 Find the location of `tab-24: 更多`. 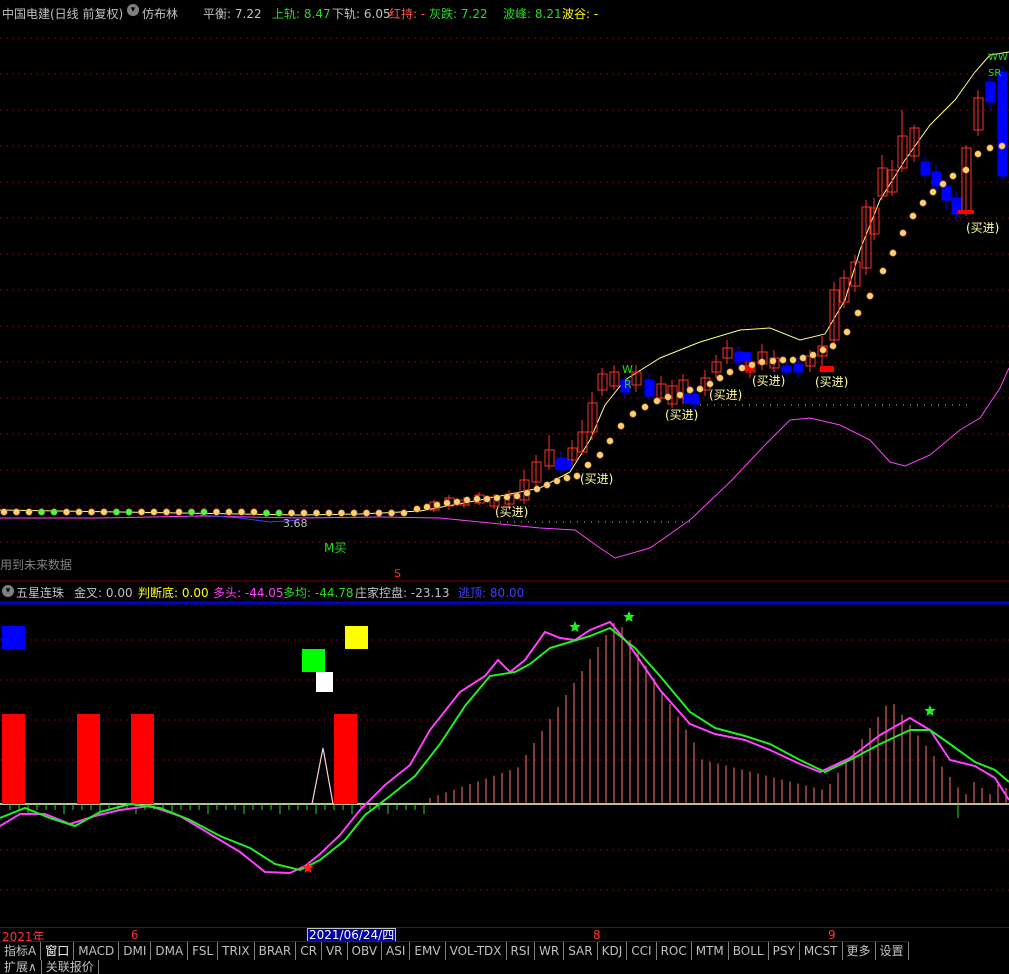

tab-24: 更多 is located at coordinates (859, 951).